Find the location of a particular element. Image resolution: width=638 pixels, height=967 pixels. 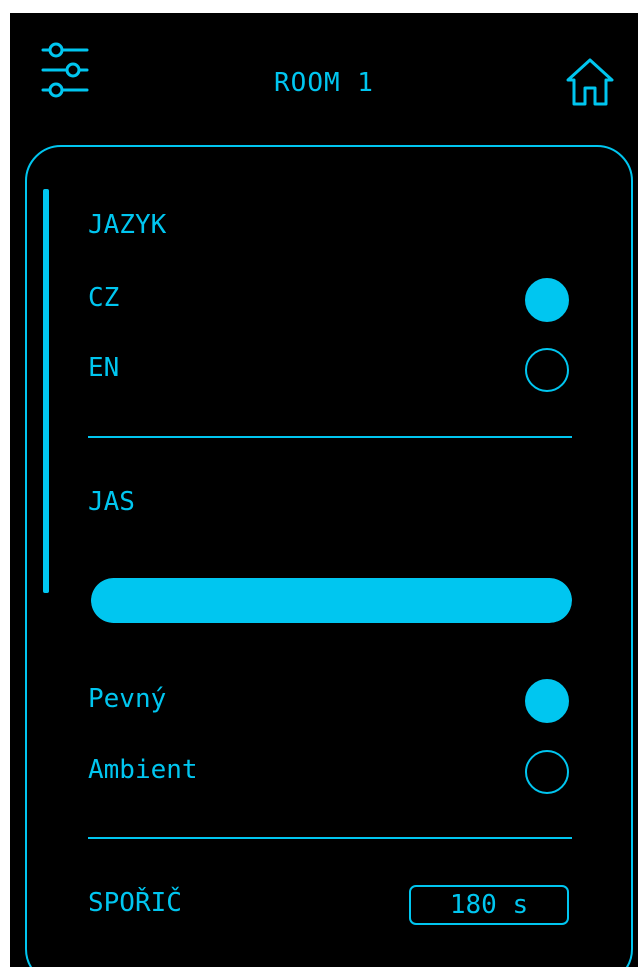

brightness-heading: JAS is located at coordinates (111, 502).